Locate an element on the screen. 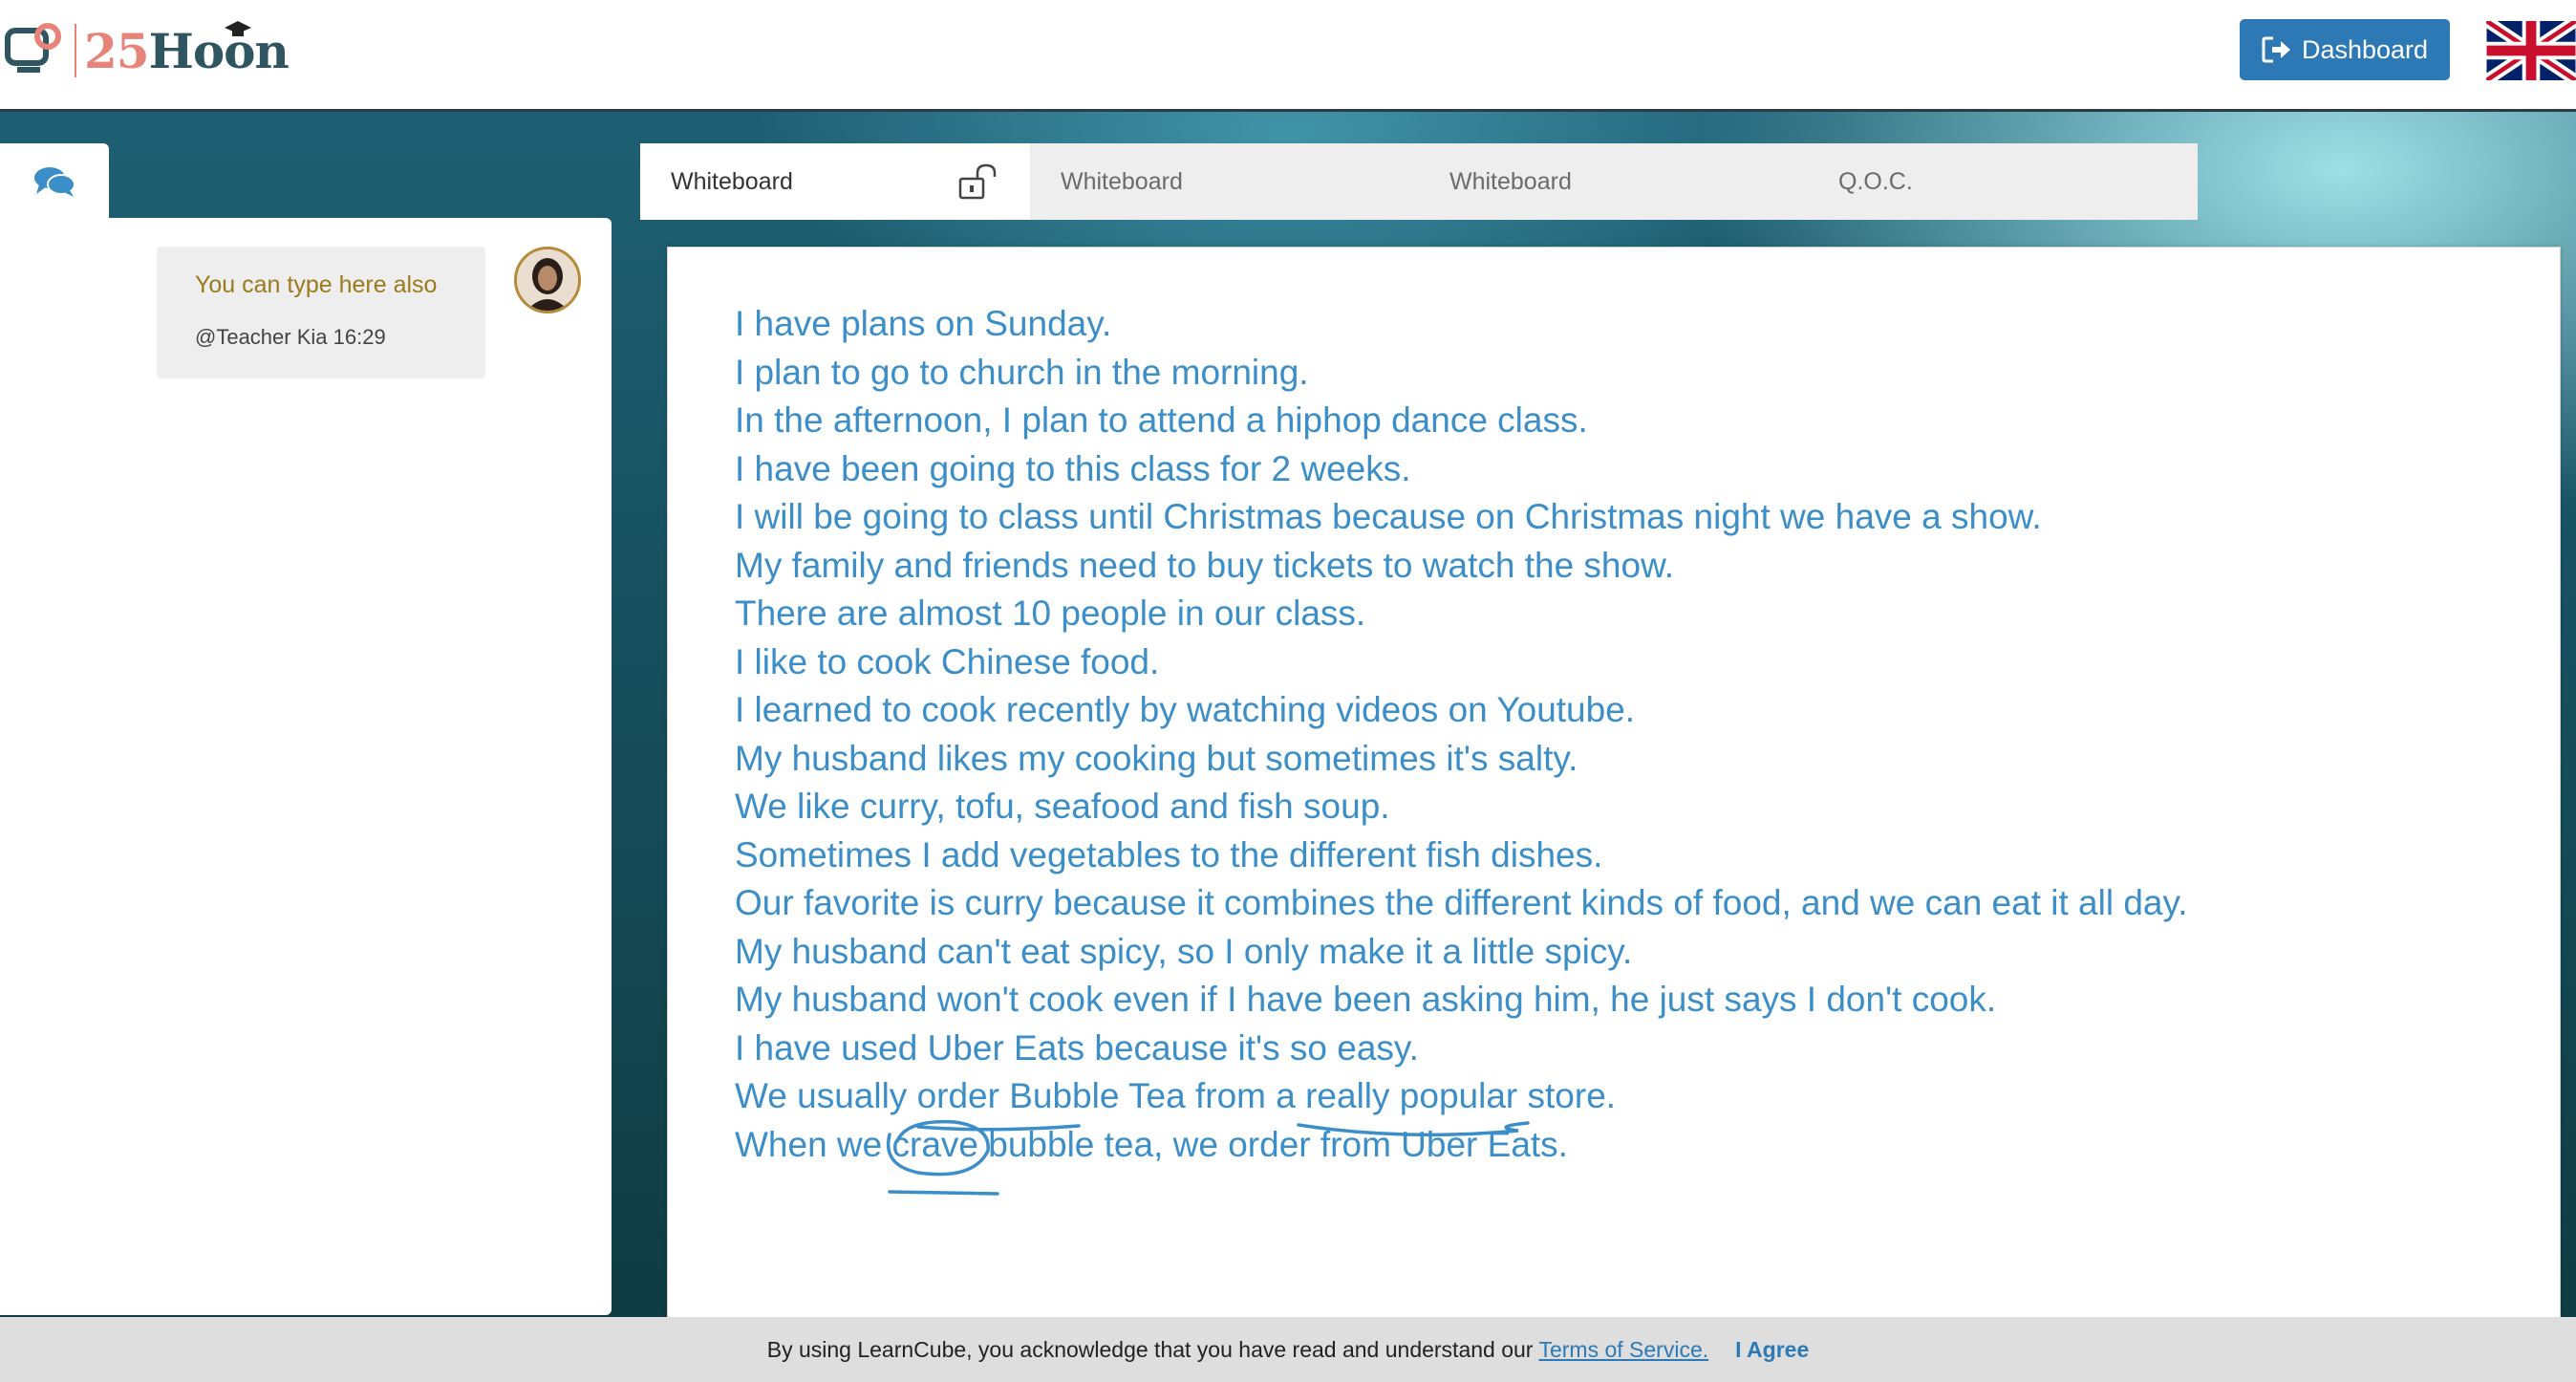 Image resolution: width=2576 pixels, height=1382 pixels. teacher-avatar-icon is located at coordinates (547, 280).